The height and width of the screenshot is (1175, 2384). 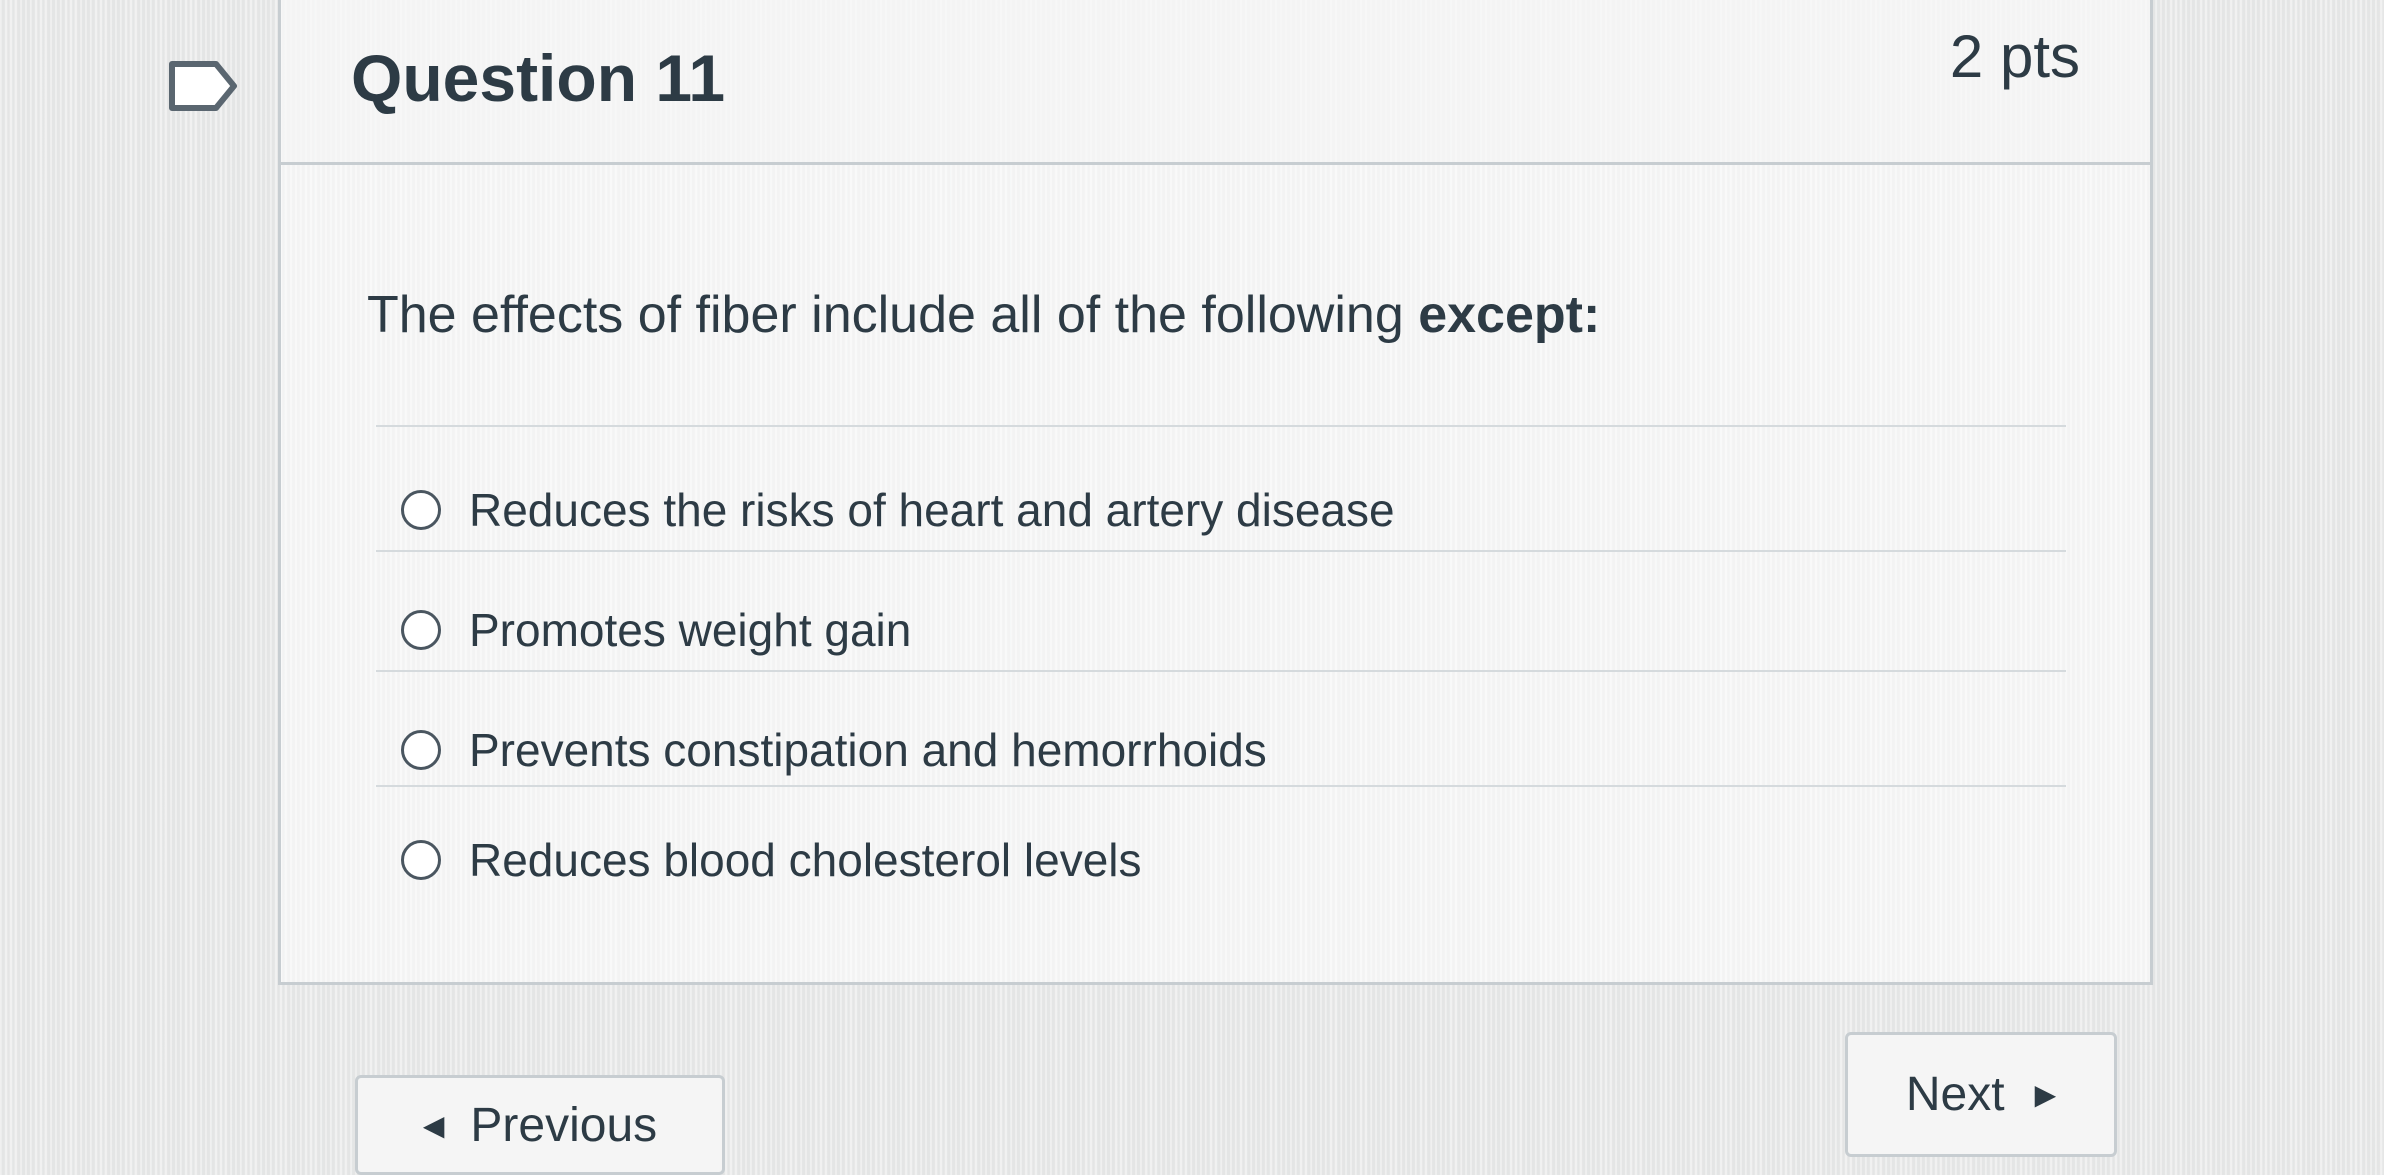 I want to click on answer-option: Prevents constipation and hemorrhoids, so click(x=834, y=750).